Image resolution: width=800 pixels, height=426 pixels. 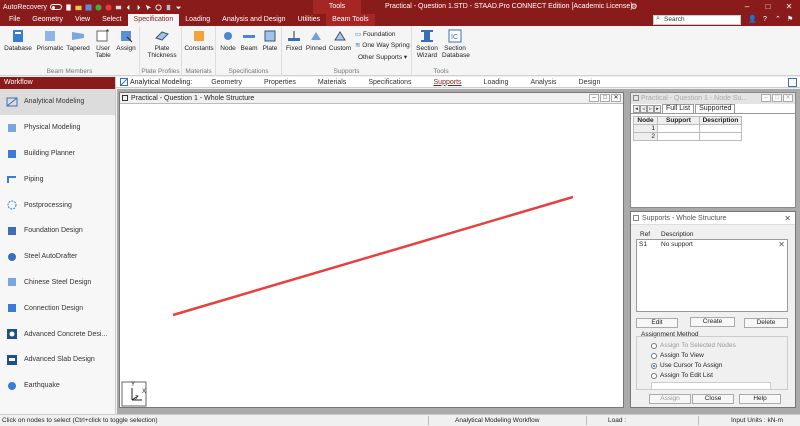 What do you see at coordinates (687, 136) in the screenshot?
I see `table-row: 2` at bounding box center [687, 136].